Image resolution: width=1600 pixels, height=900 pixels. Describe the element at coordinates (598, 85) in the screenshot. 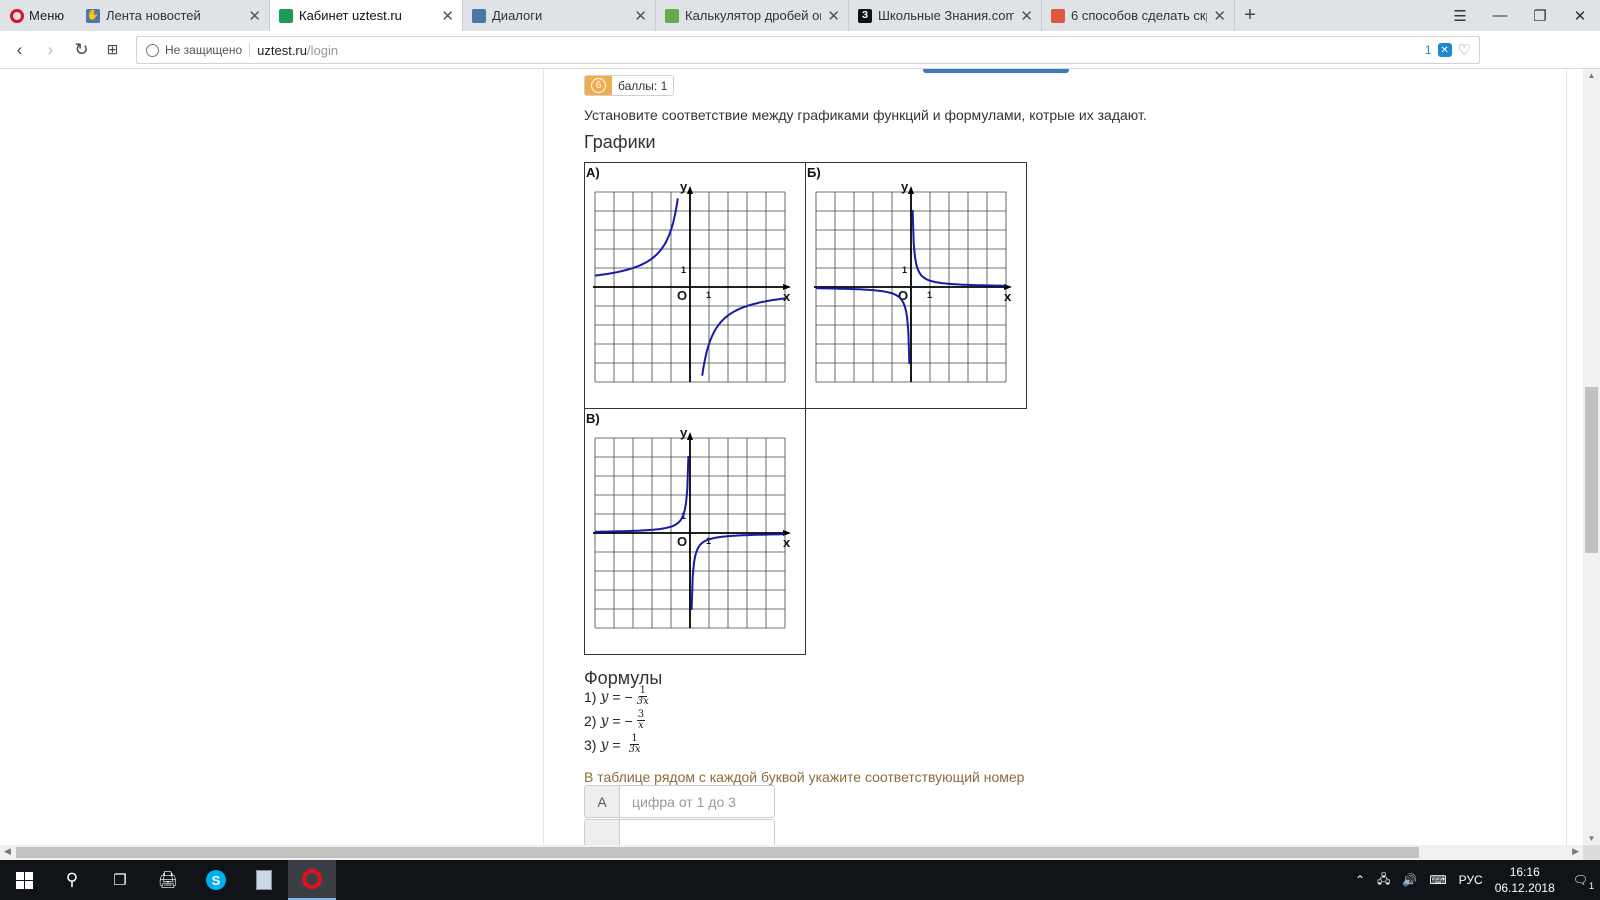

I see `question-number-badge: 6` at that location.